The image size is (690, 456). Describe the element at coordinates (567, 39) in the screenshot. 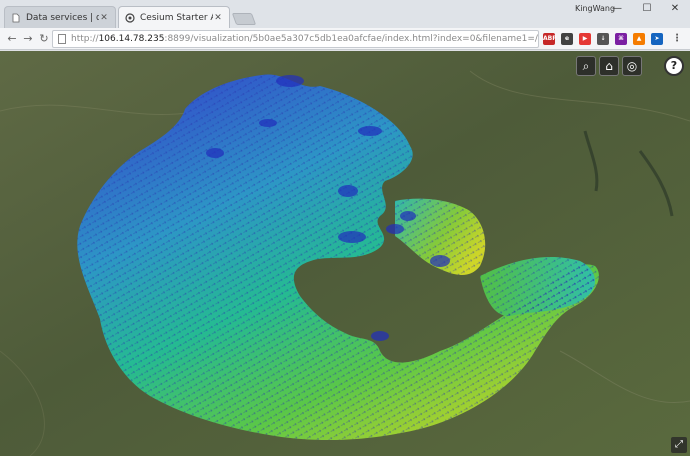

I see `extension-icon: e` at that location.